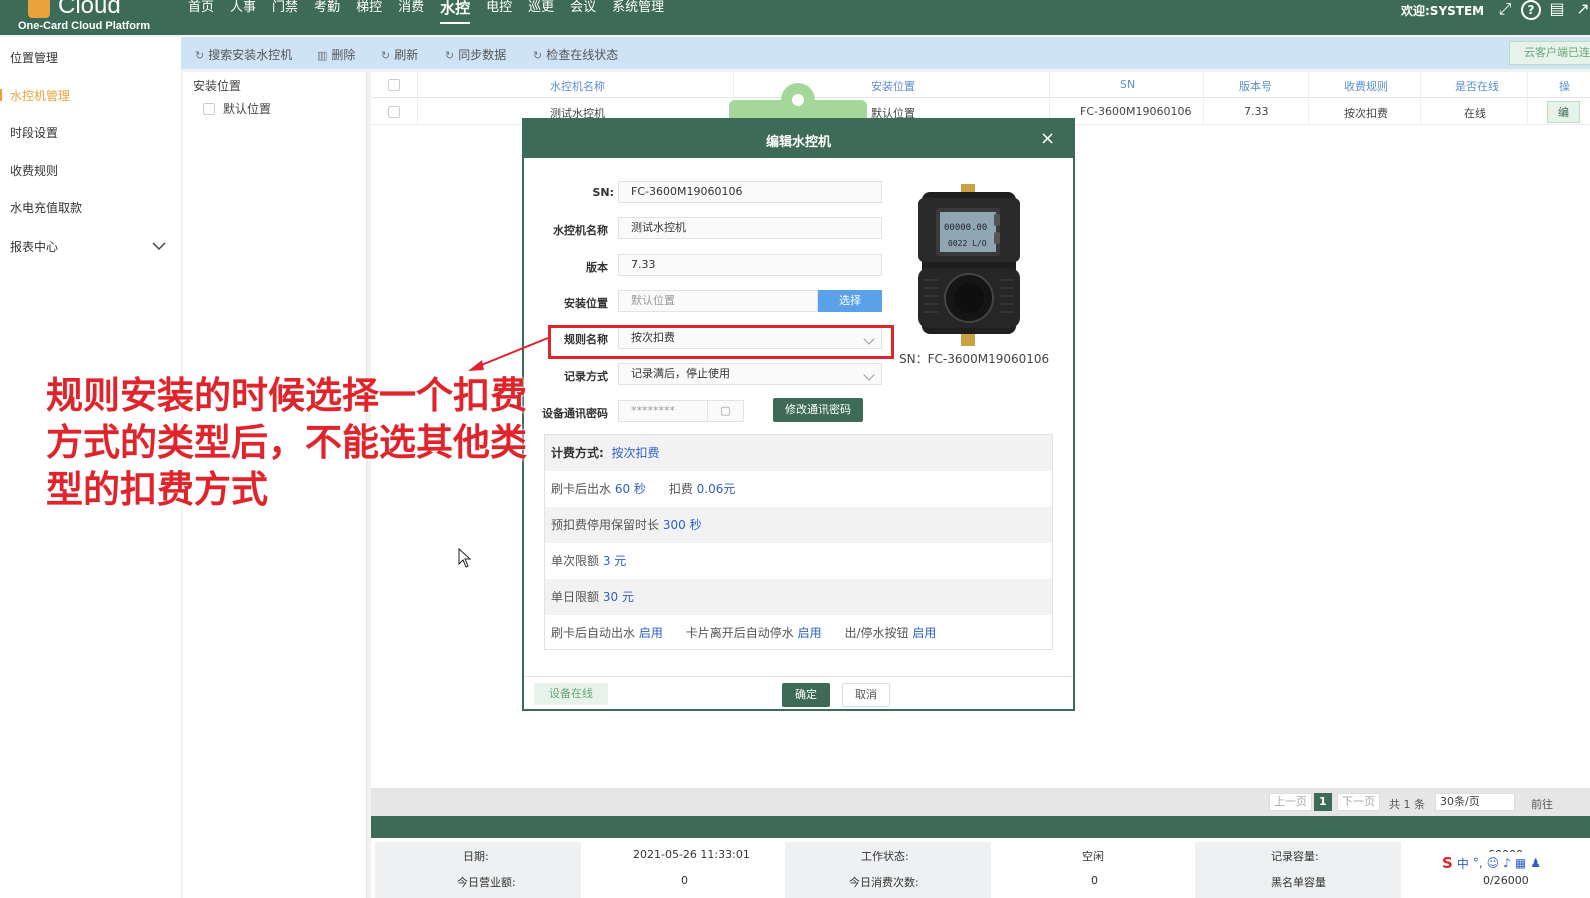 The height and width of the screenshot is (898, 1590). What do you see at coordinates (597, 267) in the screenshot?
I see `version-label: 版本` at bounding box center [597, 267].